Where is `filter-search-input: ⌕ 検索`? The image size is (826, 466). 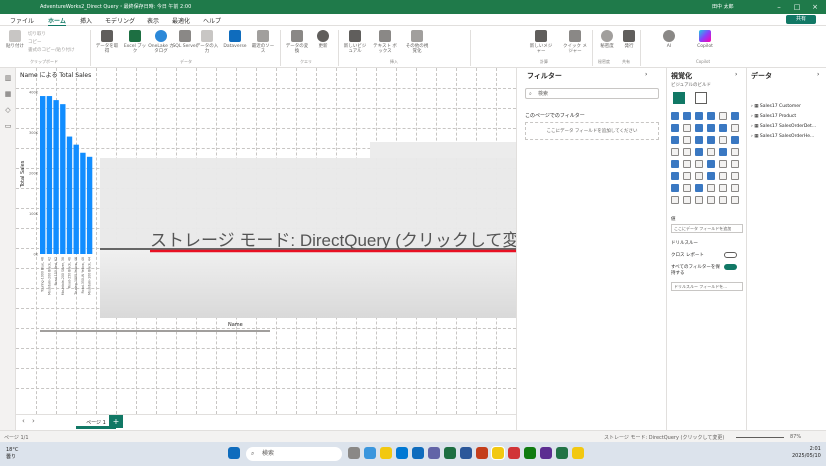
filter-search-input: ⌕ 検索 is located at coordinates (592, 93).